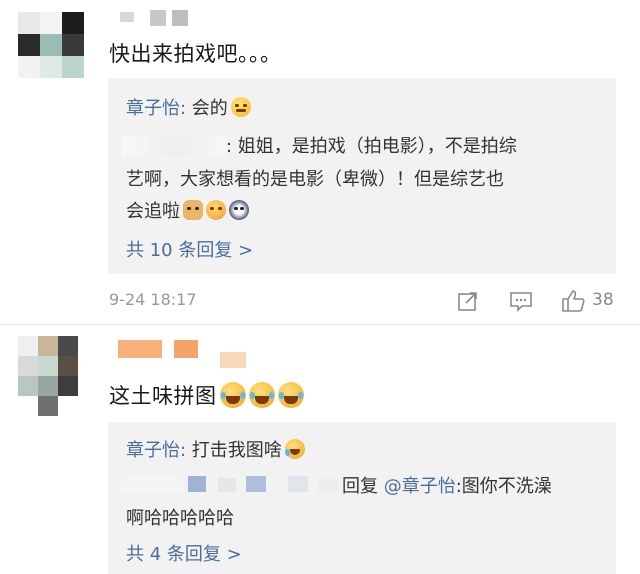 This screenshot has height=574, width=640. I want to click on reply-word: 回复, so click(363, 486).